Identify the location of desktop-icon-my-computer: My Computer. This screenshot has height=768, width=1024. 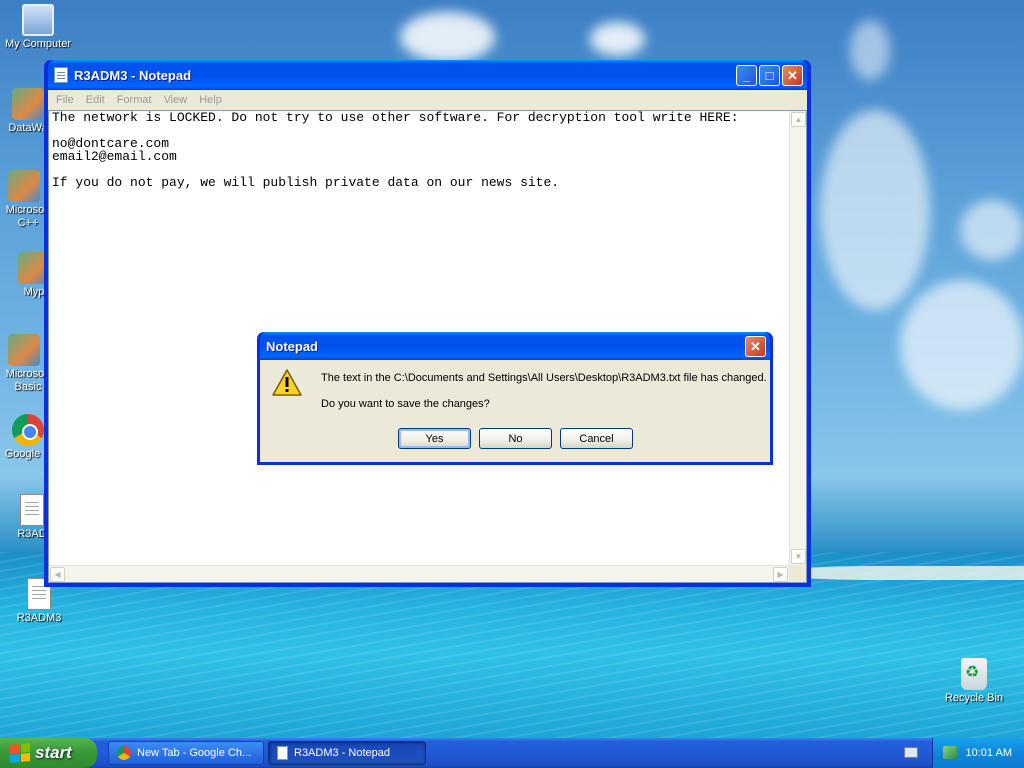
(38, 27).